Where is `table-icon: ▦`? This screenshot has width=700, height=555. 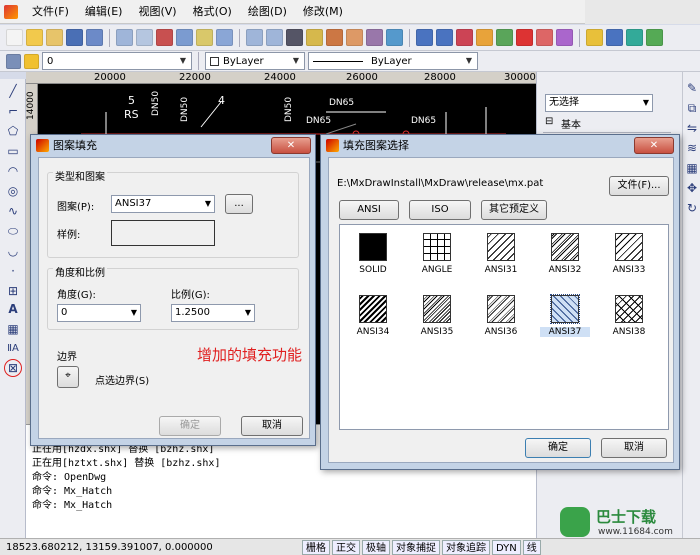
table-icon: ▦ is located at coordinates (13, 329).